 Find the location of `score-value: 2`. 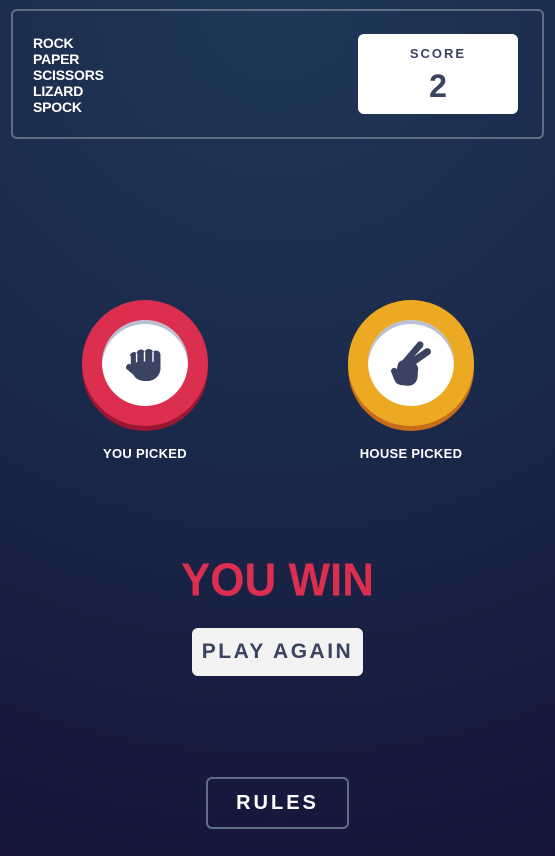

score-value: 2 is located at coordinates (438, 86).